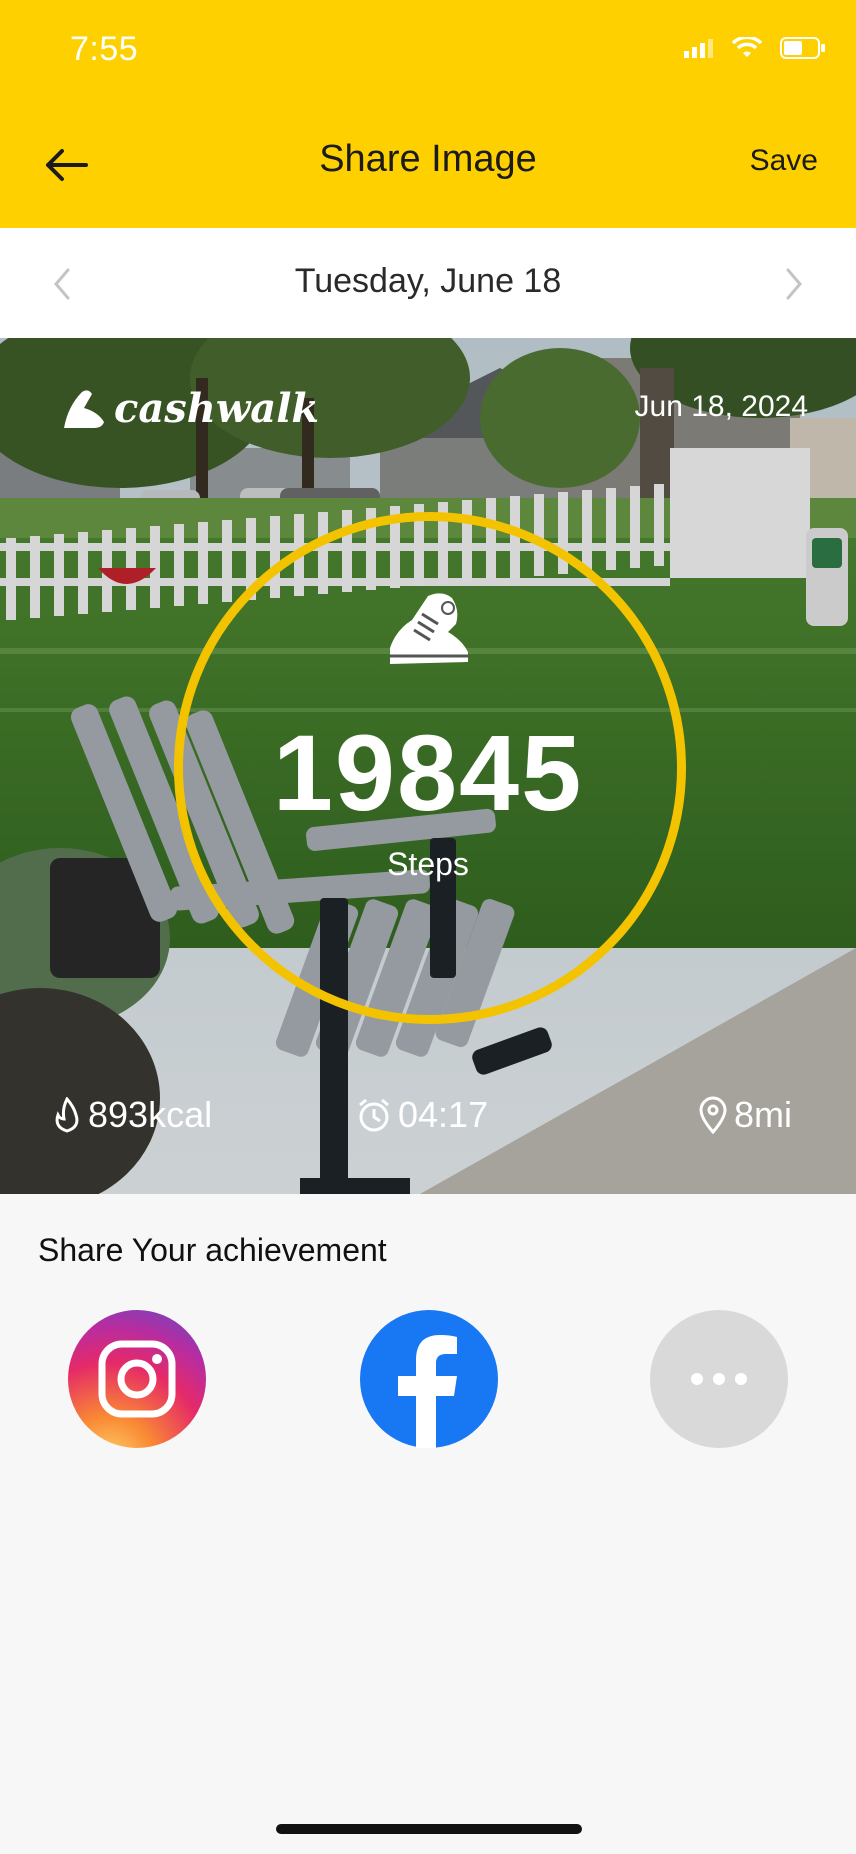 This screenshot has width=856, height=1854. I want to click on chevron-right-icon, so click(794, 284).